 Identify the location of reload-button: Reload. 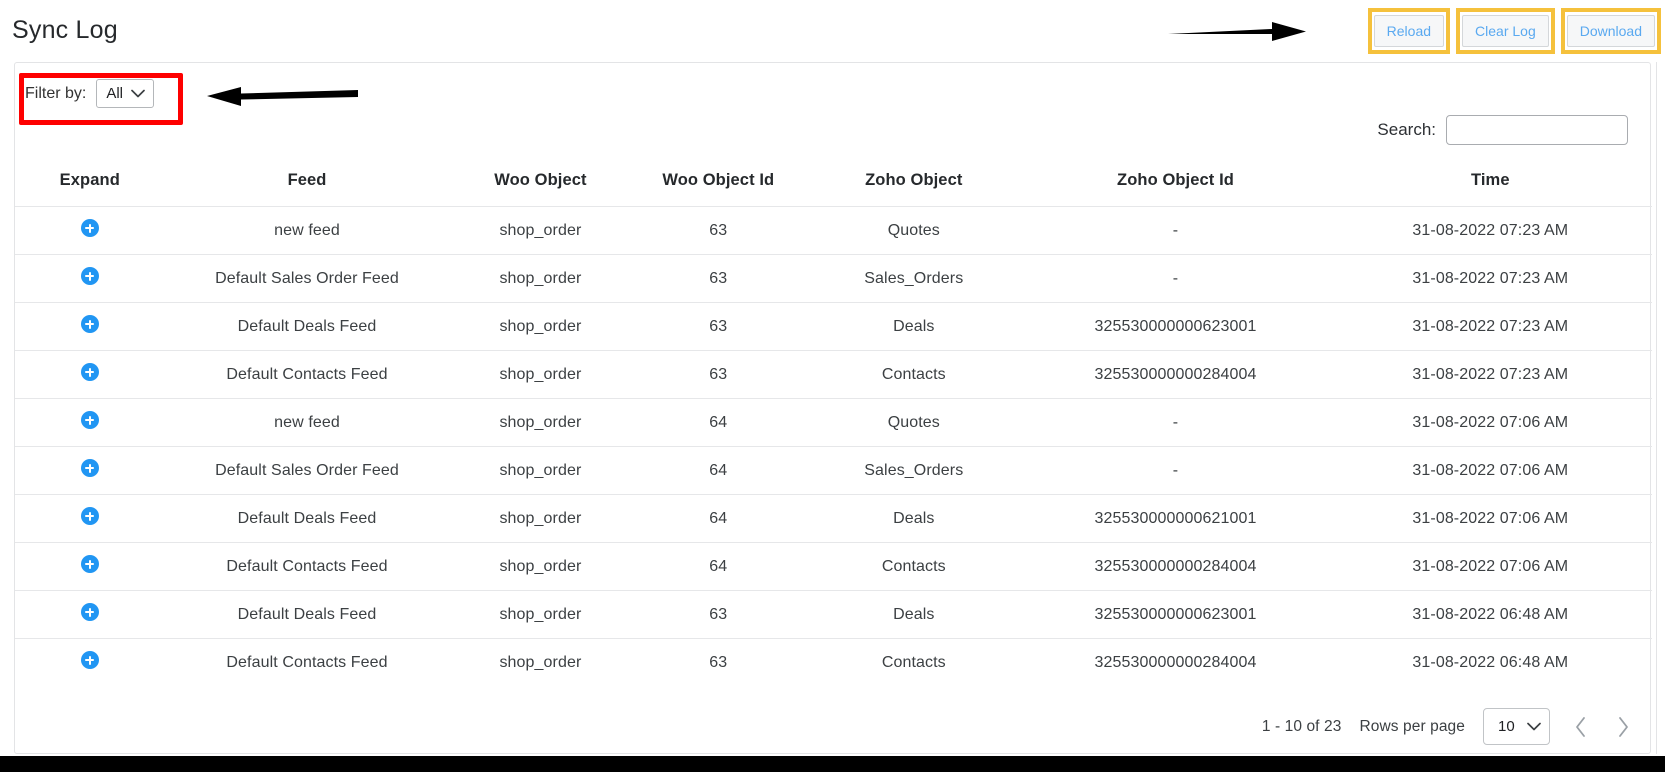
(1409, 31).